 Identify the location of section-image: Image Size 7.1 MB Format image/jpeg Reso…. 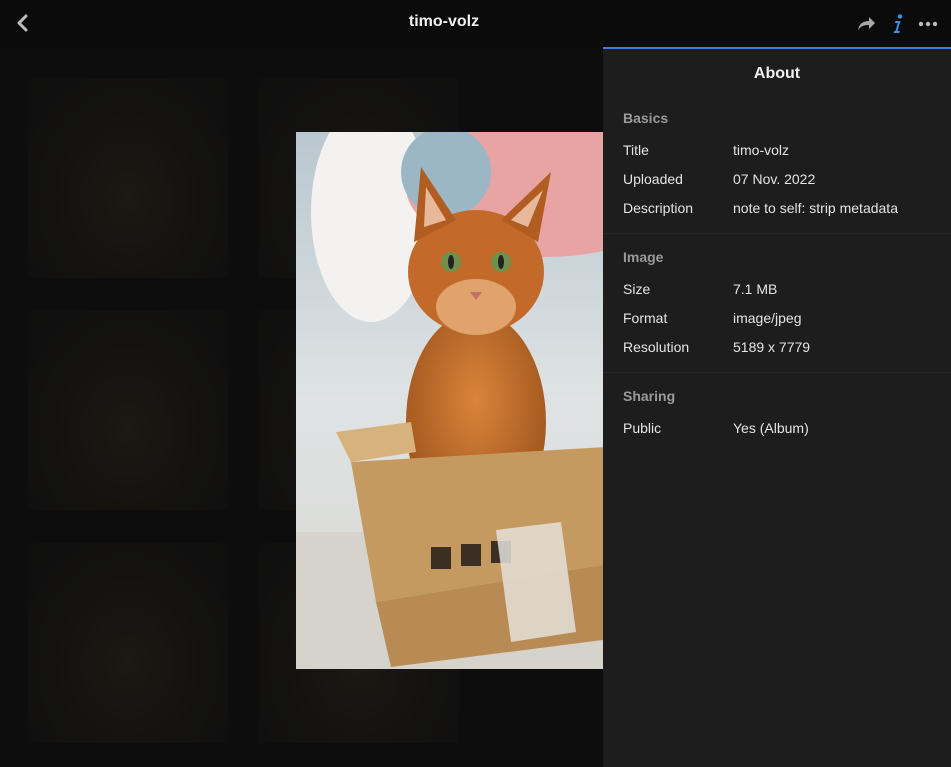
(777, 303).